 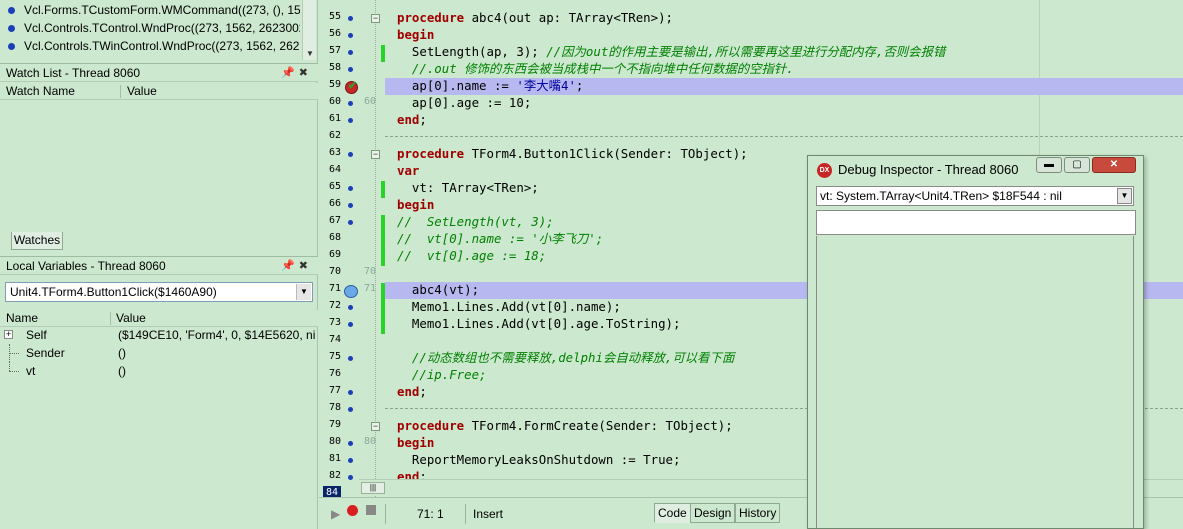 I want to click on code-line: //.out 修饰的东西会被当成栈中一个不指向堆中任何数据的空指针., so click(x=595, y=68).